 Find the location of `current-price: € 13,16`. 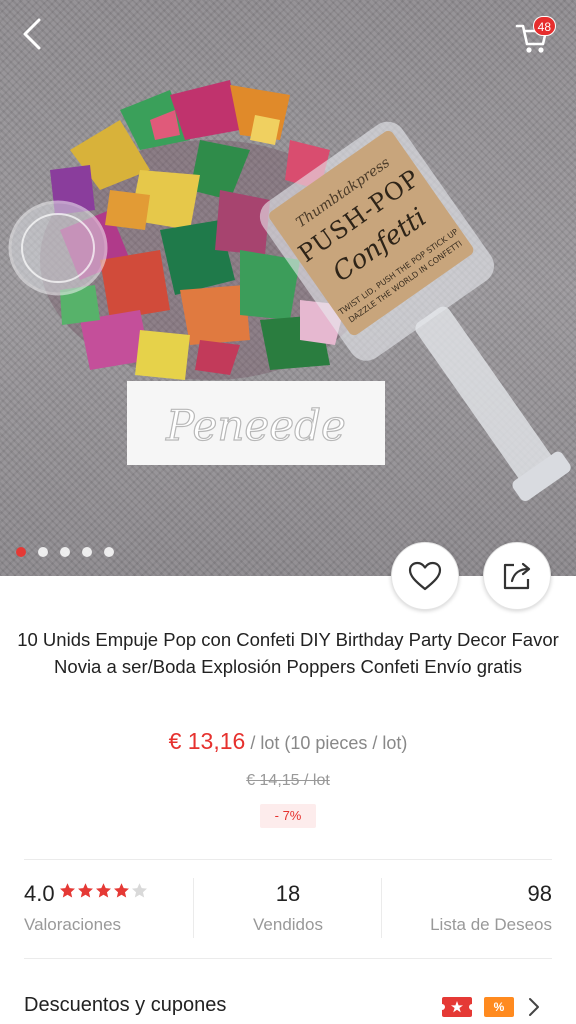

current-price: € 13,16 is located at coordinates (207, 741).